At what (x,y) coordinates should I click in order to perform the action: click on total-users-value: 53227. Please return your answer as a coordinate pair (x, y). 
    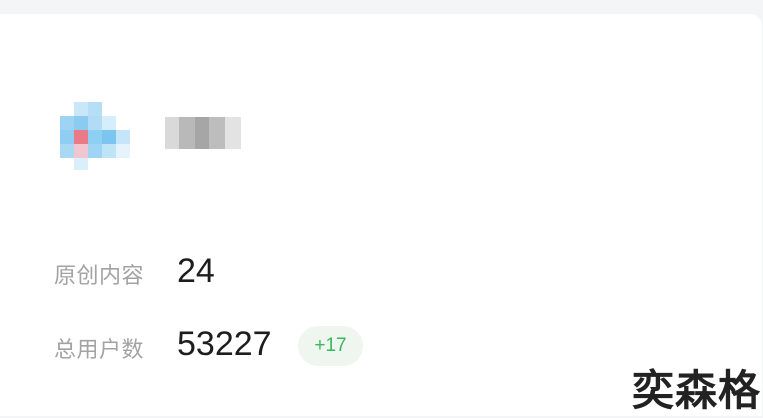
    Looking at the image, I should click on (224, 344).